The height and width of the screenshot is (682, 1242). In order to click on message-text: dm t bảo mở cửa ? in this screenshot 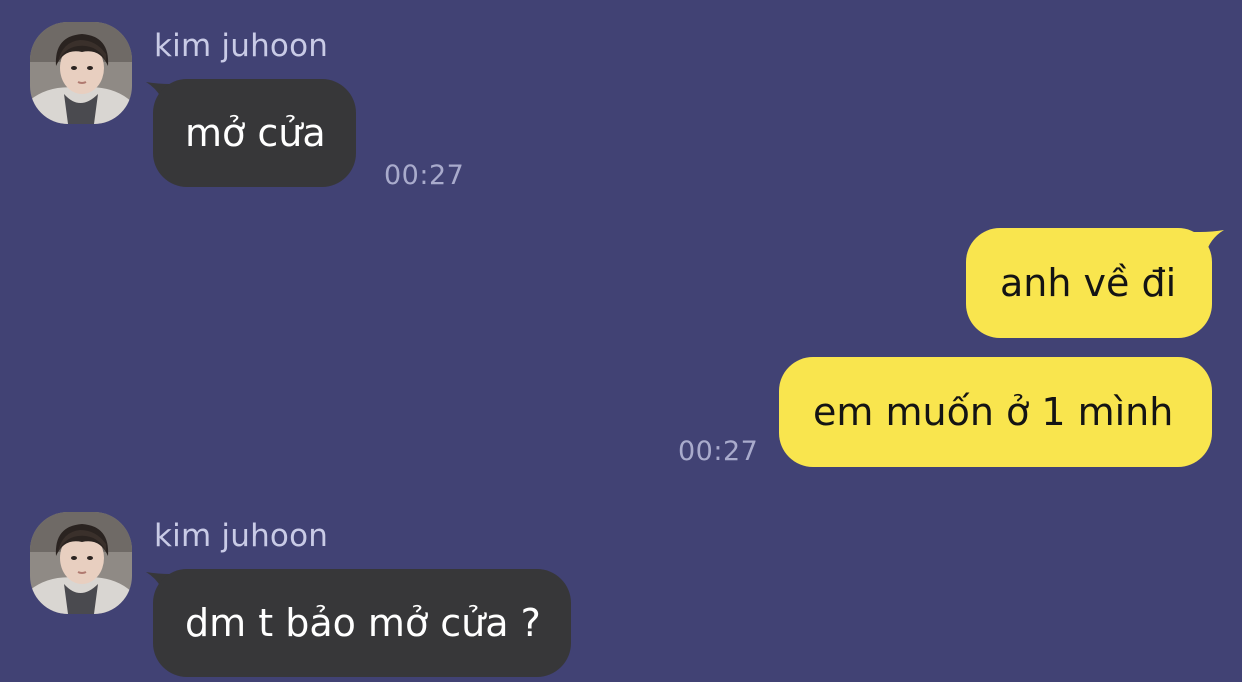, I will do `click(363, 623)`.